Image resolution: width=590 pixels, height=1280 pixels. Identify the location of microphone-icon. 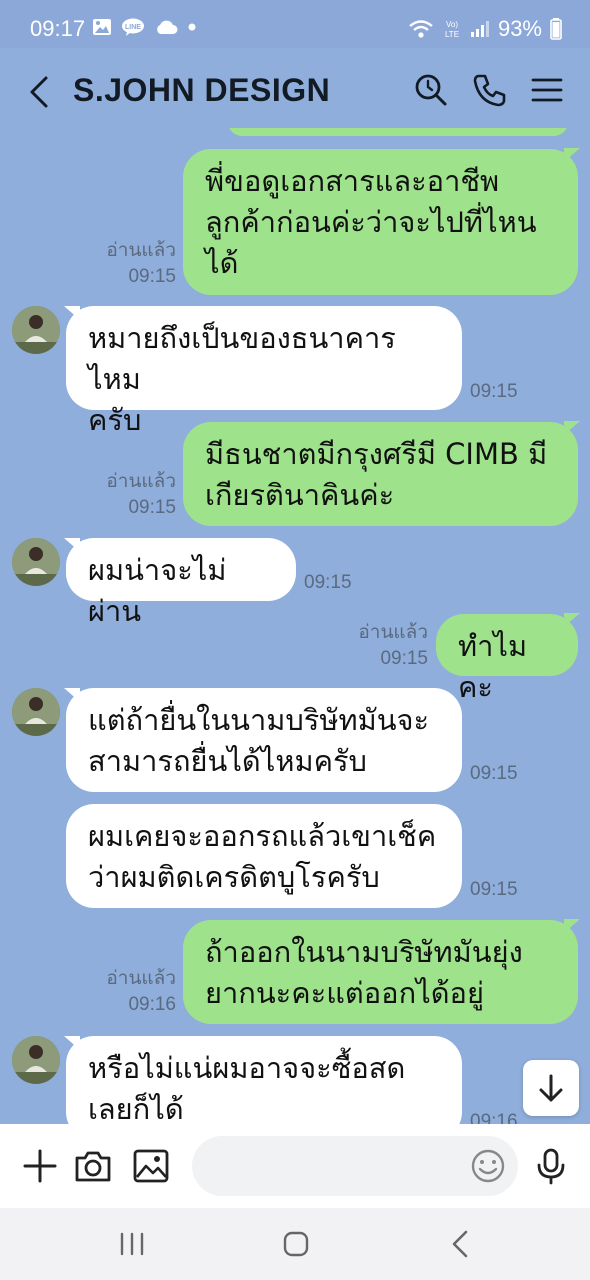
(551, 1166).